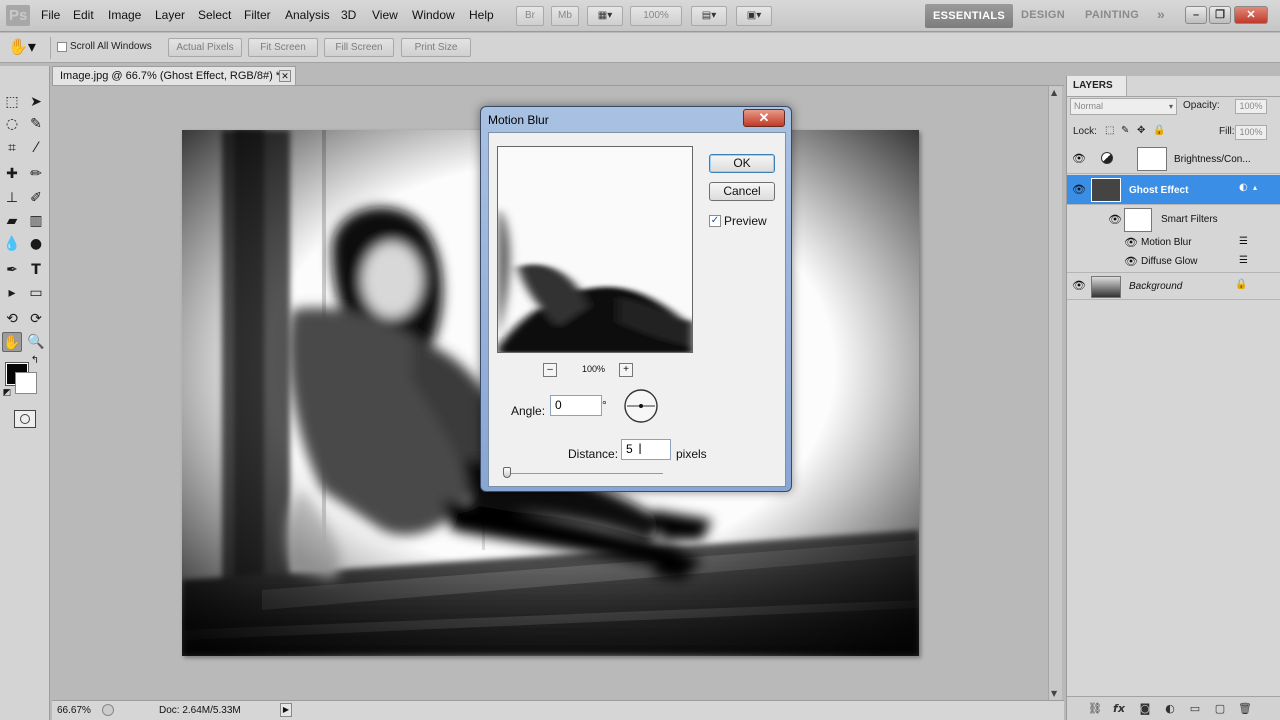 The width and height of the screenshot is (1280, 720). What do you see at coordinates (170, 15) in the screenshot?
I see `menu-layer: Layer` at bounding box center [170, 15].